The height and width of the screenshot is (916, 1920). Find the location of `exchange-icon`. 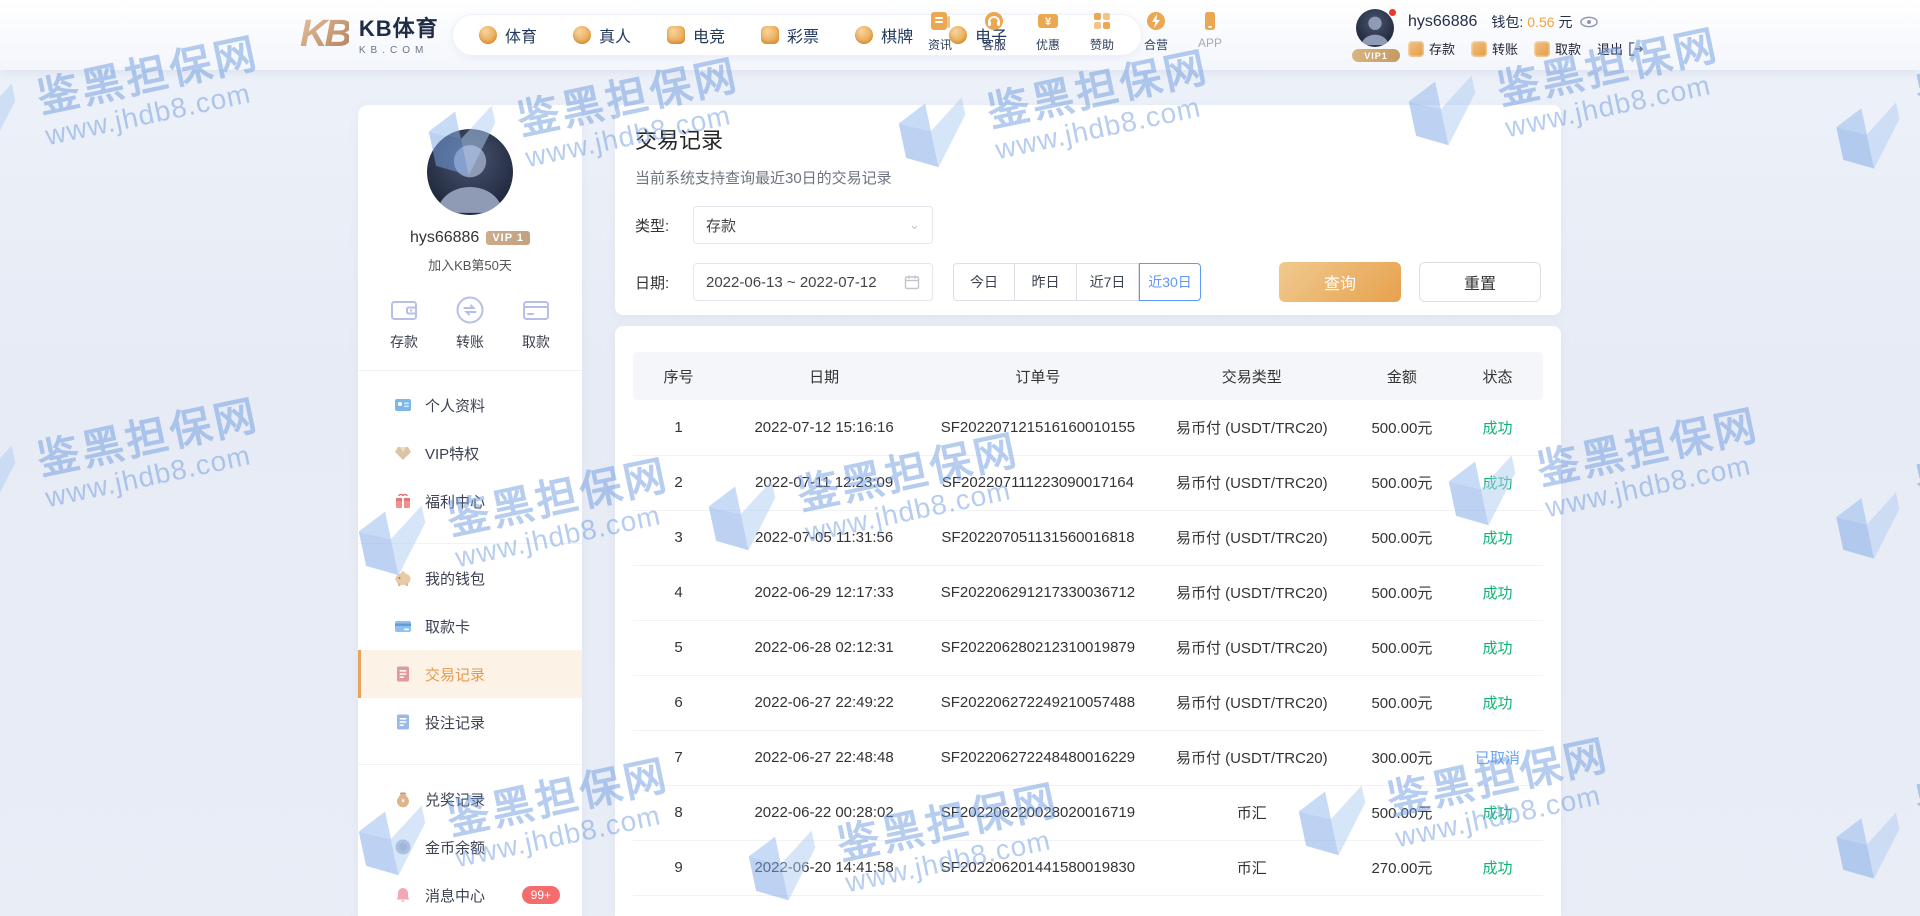

exchange-icon is located at coordinates (470, 310).